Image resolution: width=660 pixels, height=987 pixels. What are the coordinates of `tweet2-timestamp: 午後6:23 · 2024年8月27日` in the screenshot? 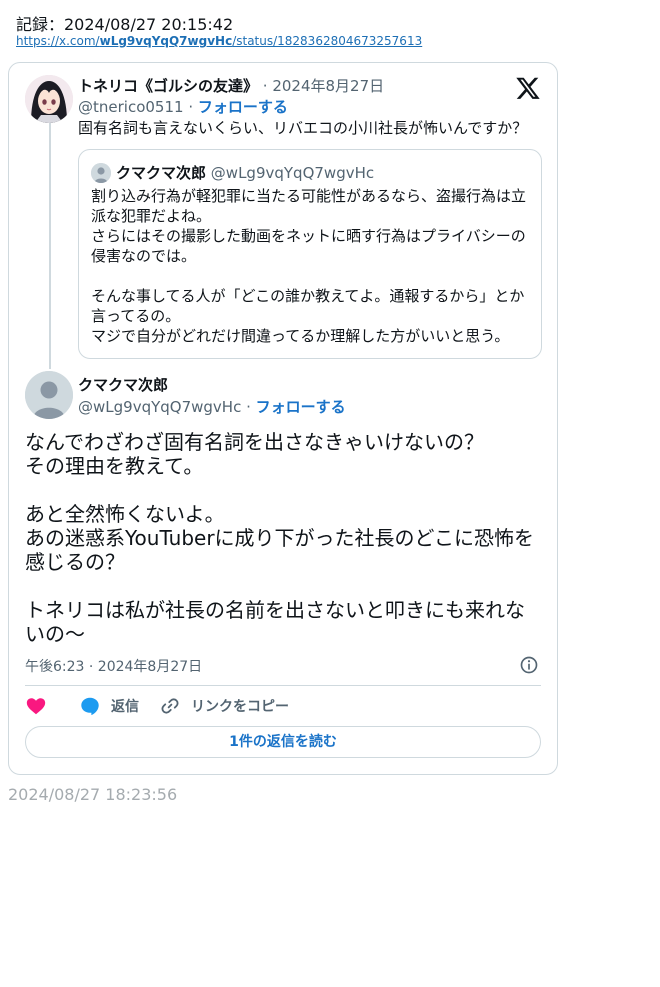 It's located at (113, 666).